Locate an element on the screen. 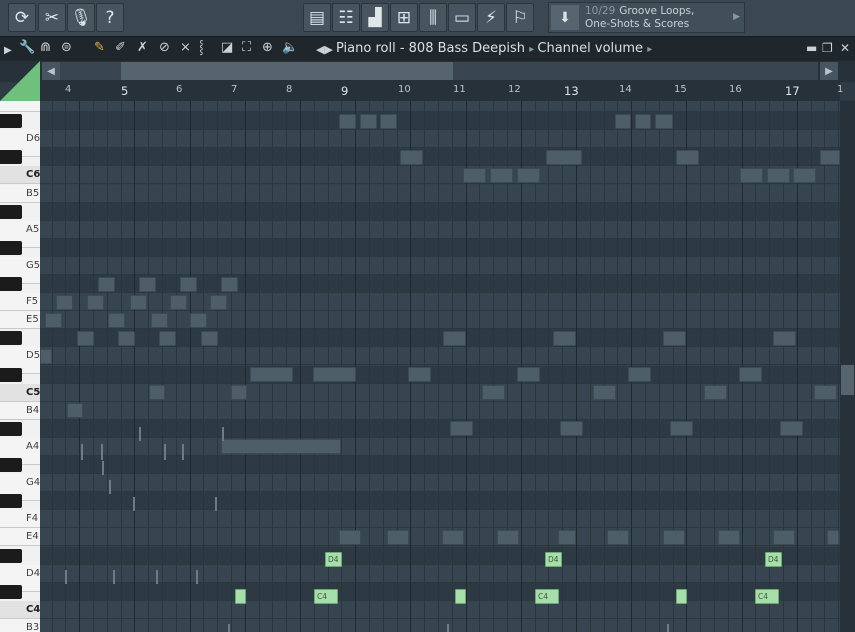 Image resolution: width=855 pixels, height=632 pixels. slip-icon: ⸾ is located at coordinates (201, 48).